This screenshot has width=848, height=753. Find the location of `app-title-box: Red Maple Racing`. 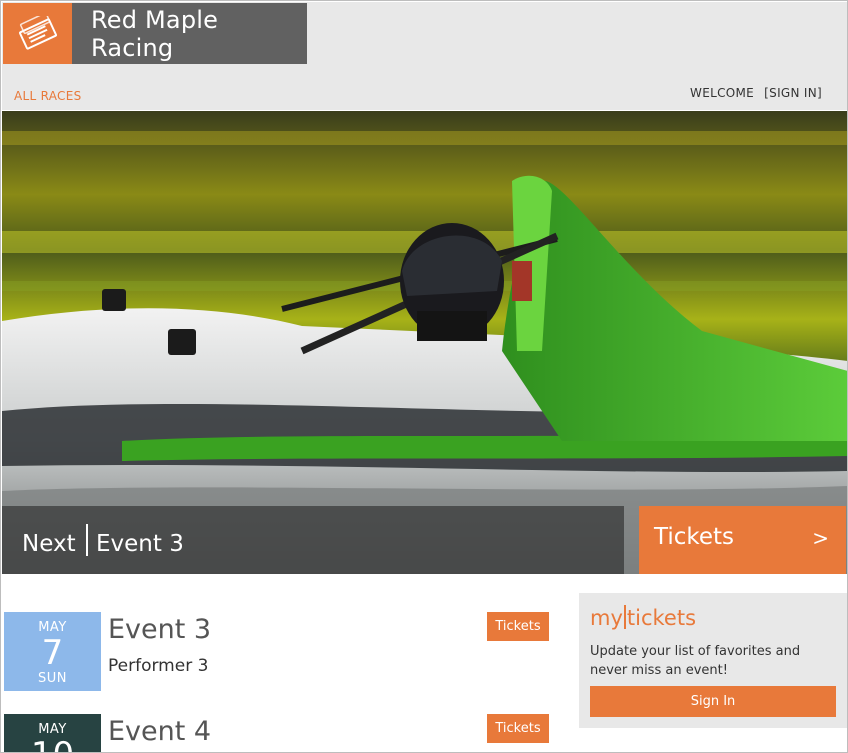

app-title-box: Red Maple Racing is located at coordinates (189, 33).